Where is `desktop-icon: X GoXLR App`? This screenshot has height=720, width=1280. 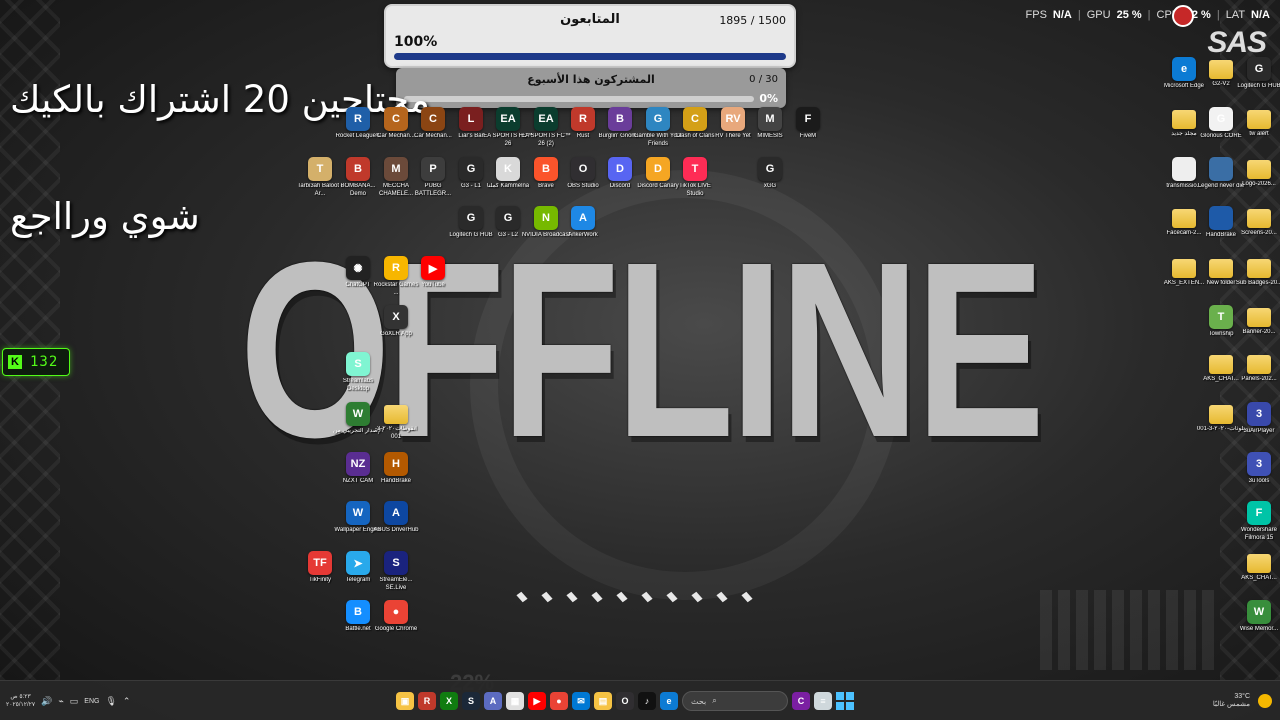 desktop-icon: X GoXLR App is located at coordinates (396, 322).